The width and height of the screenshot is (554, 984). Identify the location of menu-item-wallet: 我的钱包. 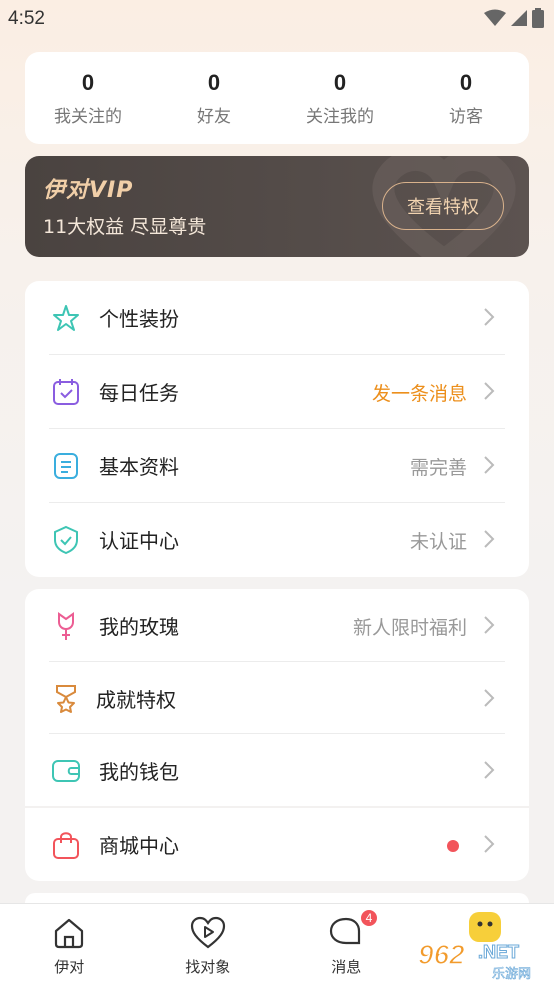
(277, 770).